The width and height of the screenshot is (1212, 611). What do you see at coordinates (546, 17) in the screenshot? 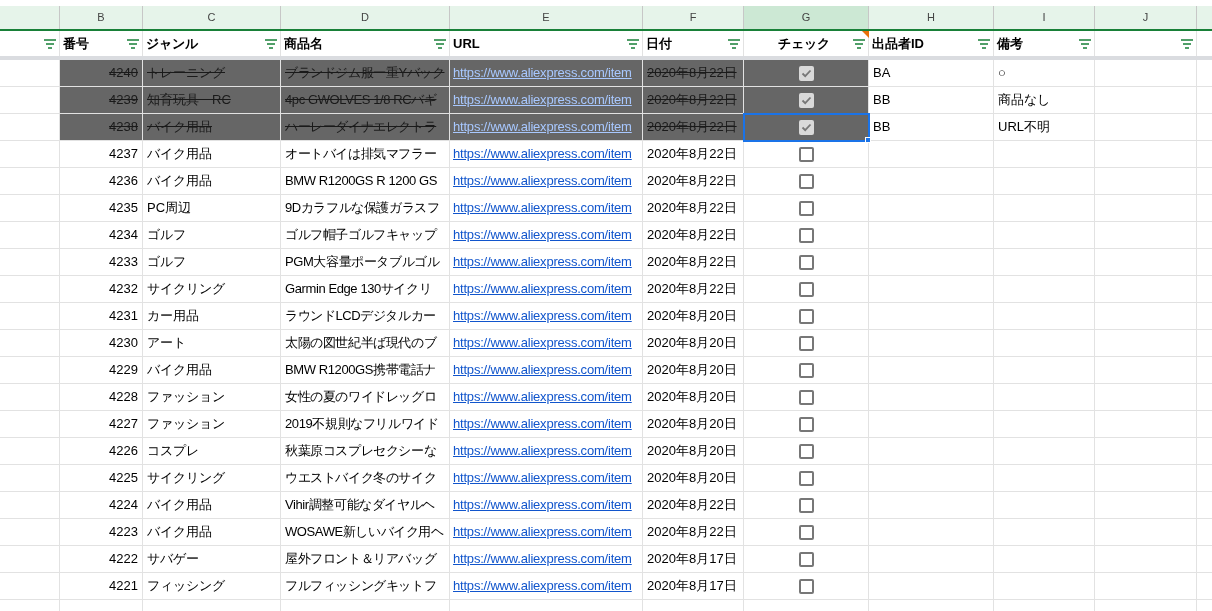
I see `column-header: E` at bounding box center [546, 17].